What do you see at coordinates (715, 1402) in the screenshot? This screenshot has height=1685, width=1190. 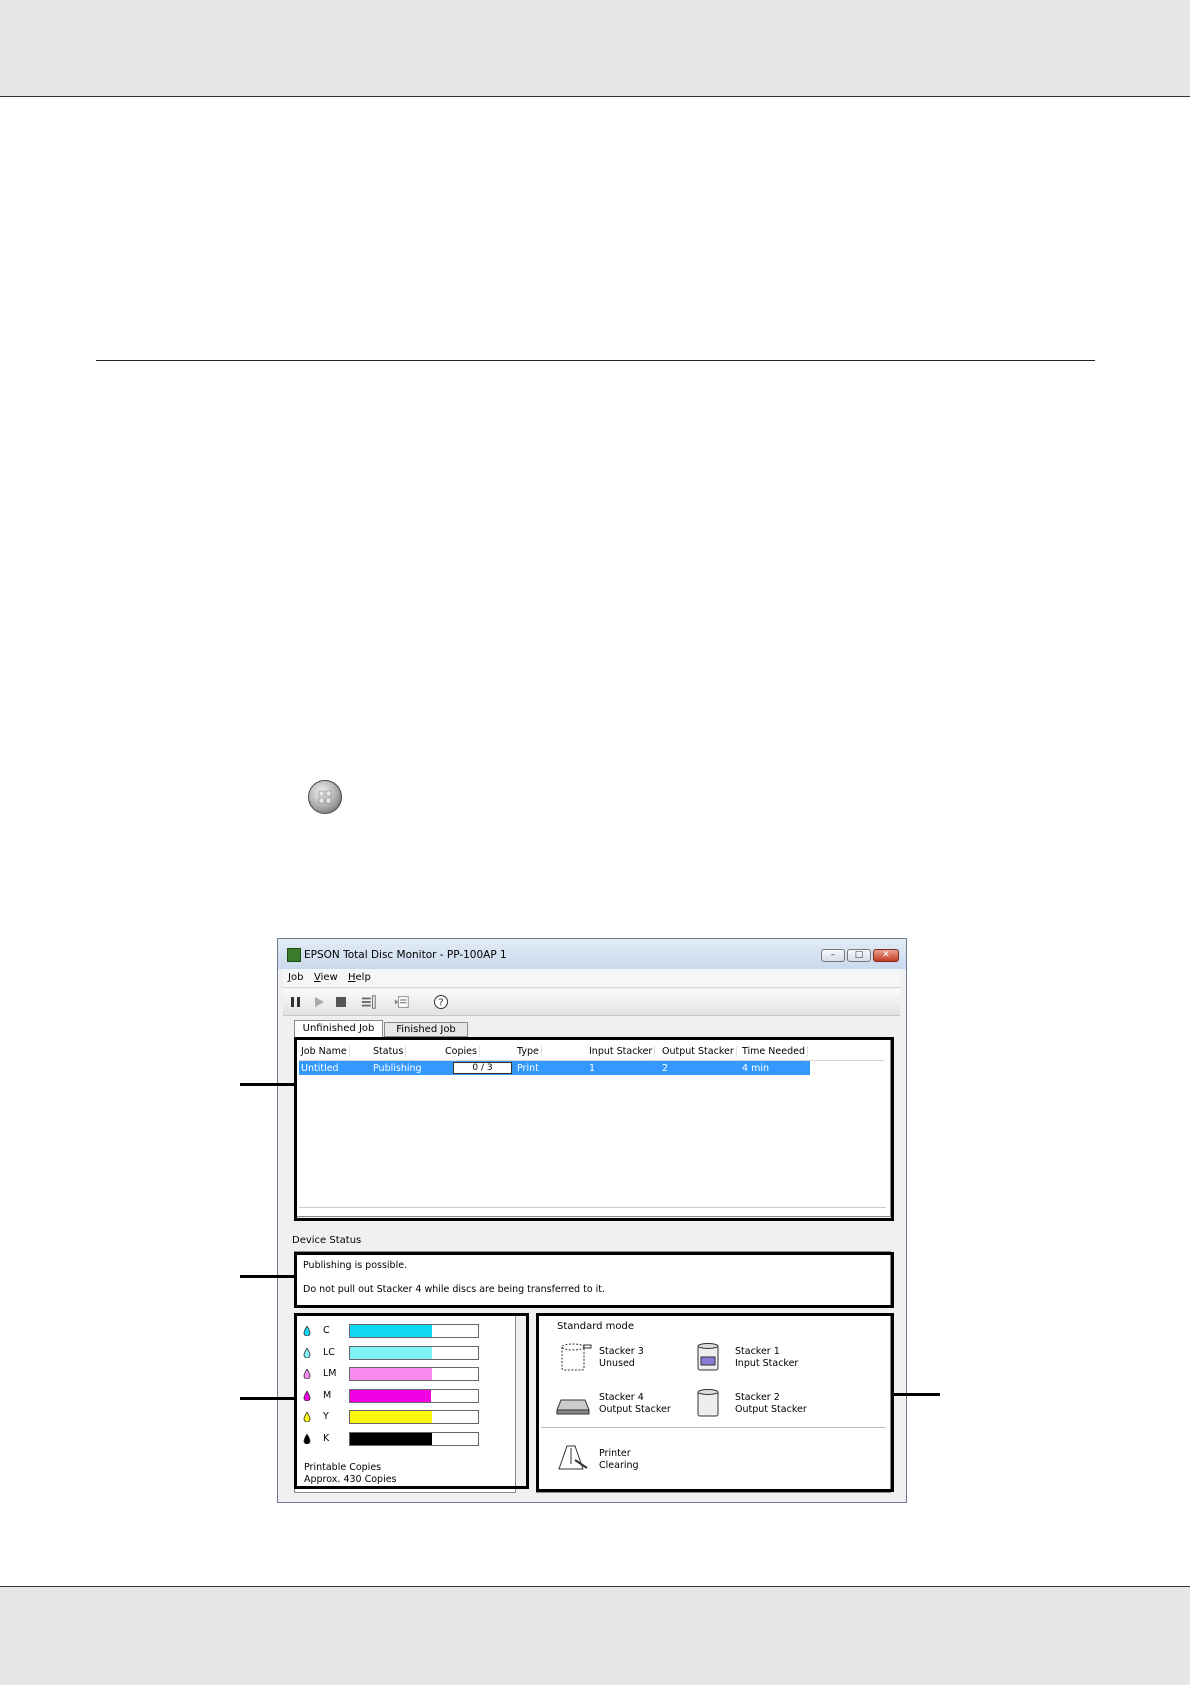 I see `callout-stacker-status` at bounding box center [715, 1402].